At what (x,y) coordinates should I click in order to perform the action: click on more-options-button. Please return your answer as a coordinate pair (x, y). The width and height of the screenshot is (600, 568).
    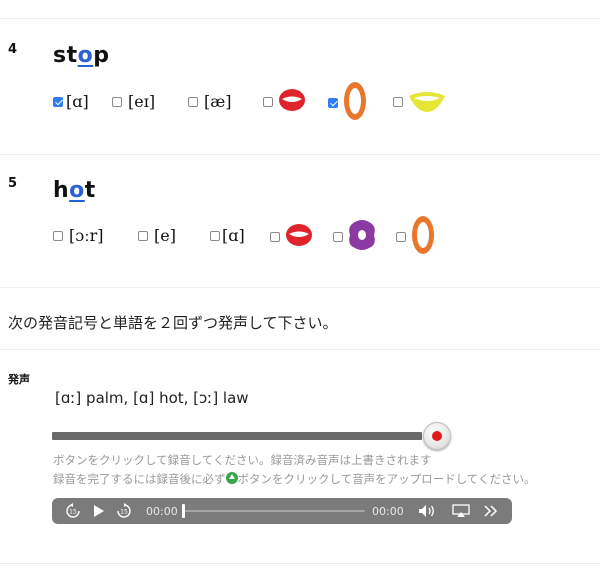
    Looking at the image, I should click on (491, 511).